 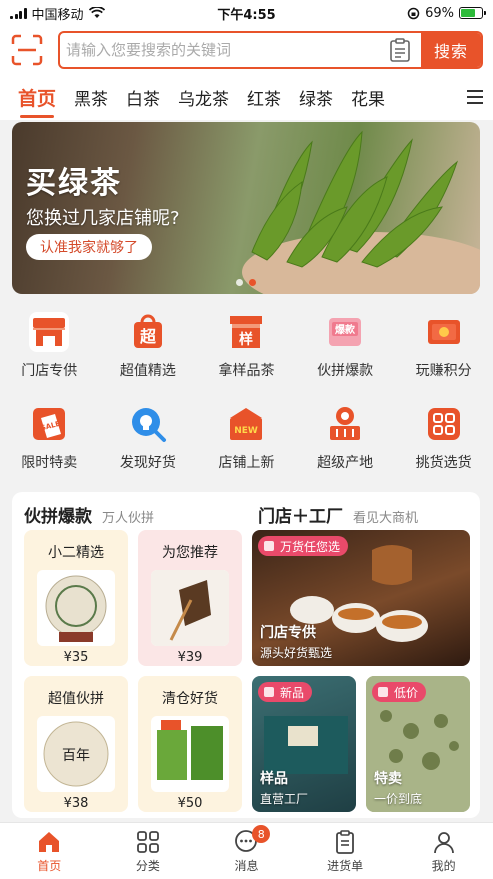 What do you see at coordinates (147, 866) in the screenshot?
I see `tabbar-label: 分类` at bounding box center [147, 866].